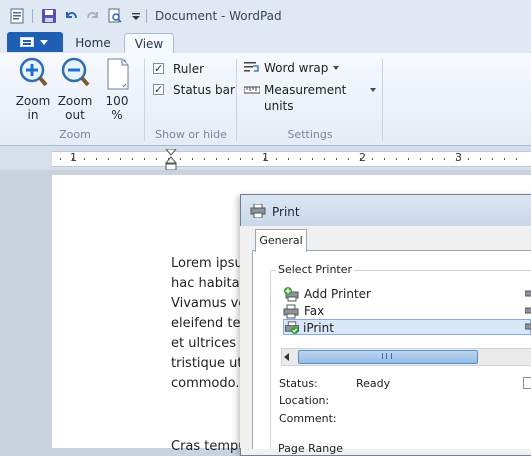  What do you see at coordinates (310, 97) in the screenshot?
I see `measurement-units-dropdown: Measurement units` at bounding box center [310, 97].